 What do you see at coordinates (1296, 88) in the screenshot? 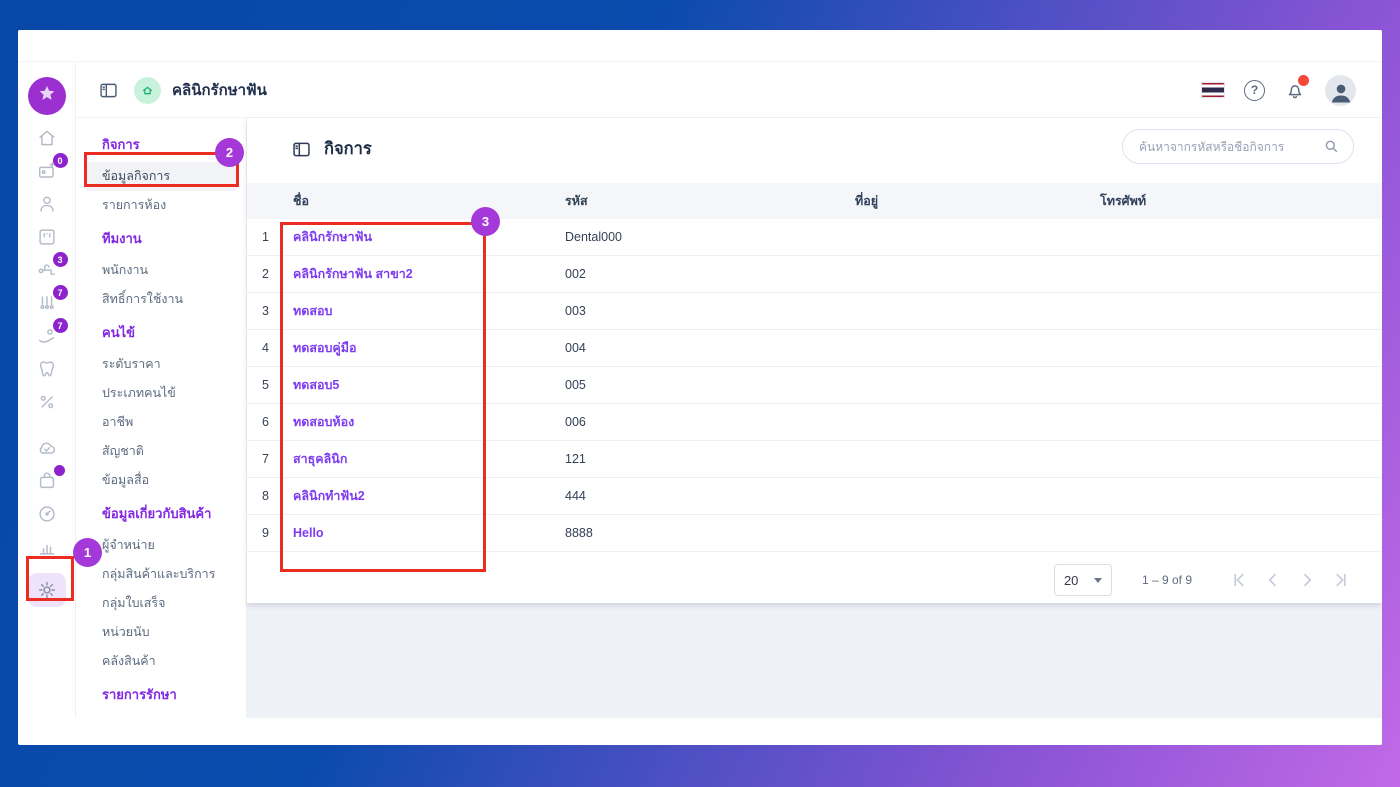
I see `notifications-bell-icon` at bounding box center [1296, 88].